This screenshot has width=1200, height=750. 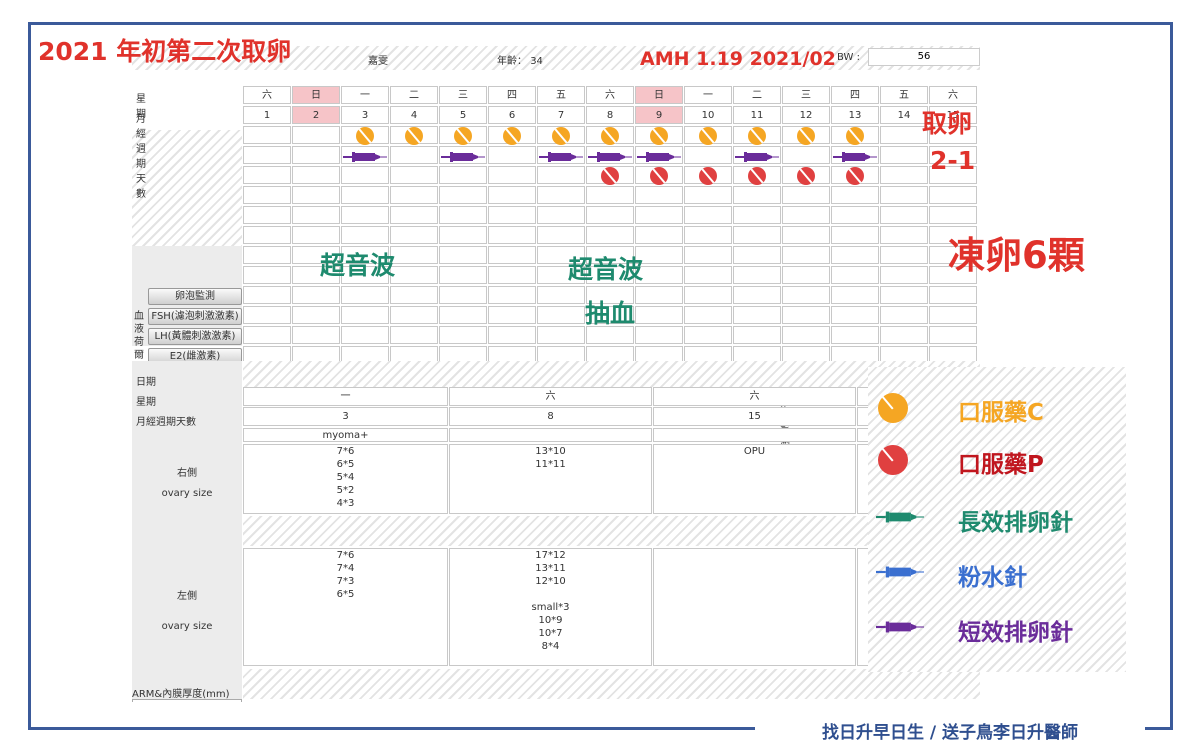 What do you see at coordinates (561, 115) in the screenshot?
I see `calendar-cell: 7` at bounding box center [561, 115].